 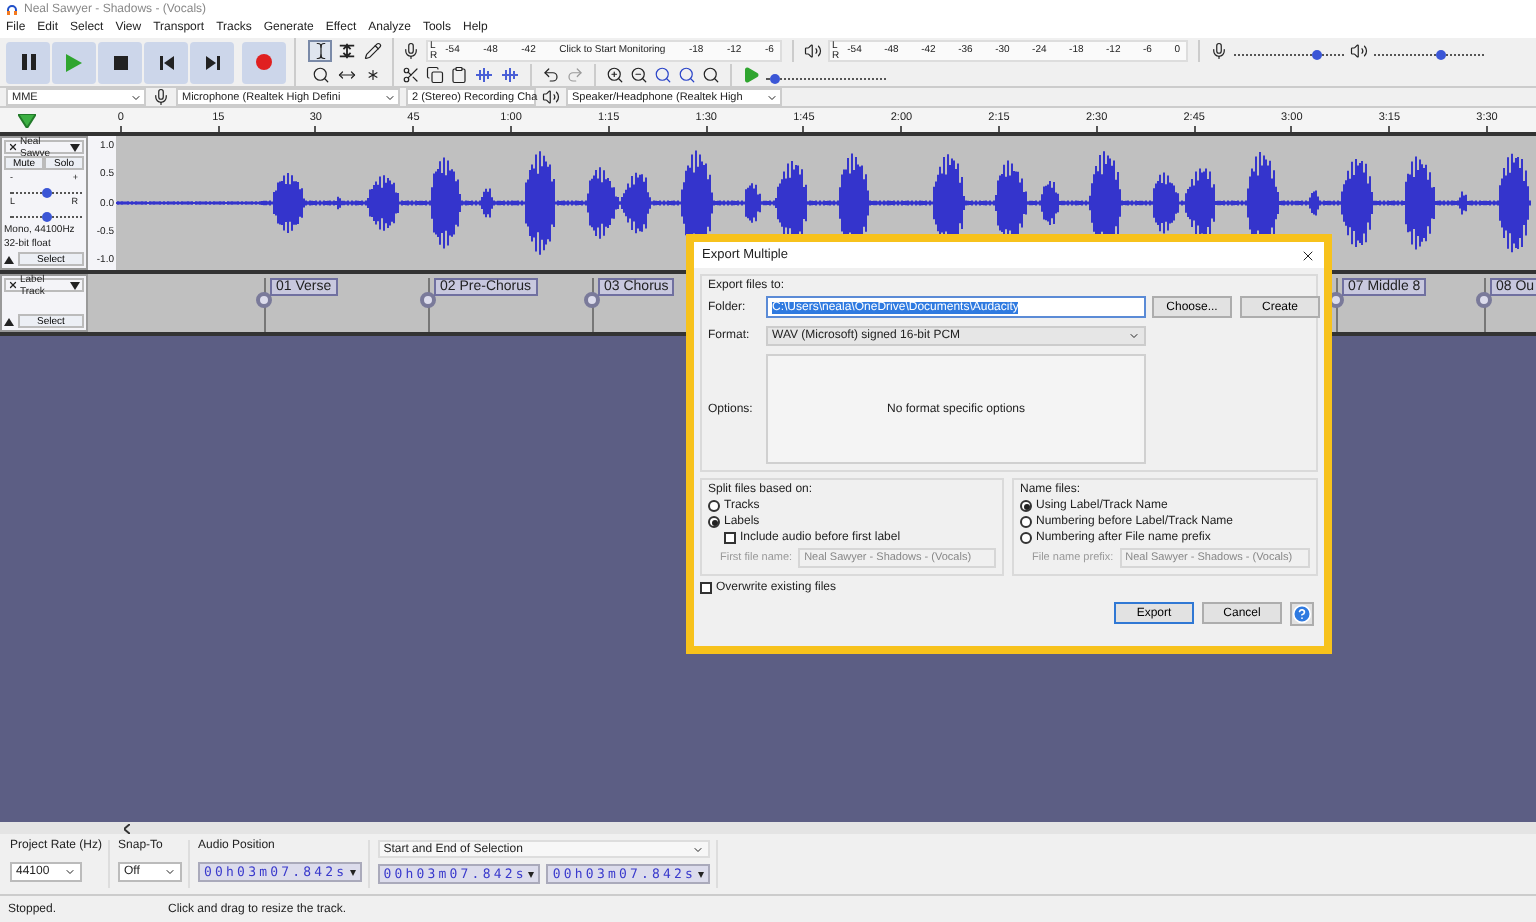 What do you see at coordinates (687, 74) in the screenshot?
I see `fit-project-icon` at bounding box center [687, 74].